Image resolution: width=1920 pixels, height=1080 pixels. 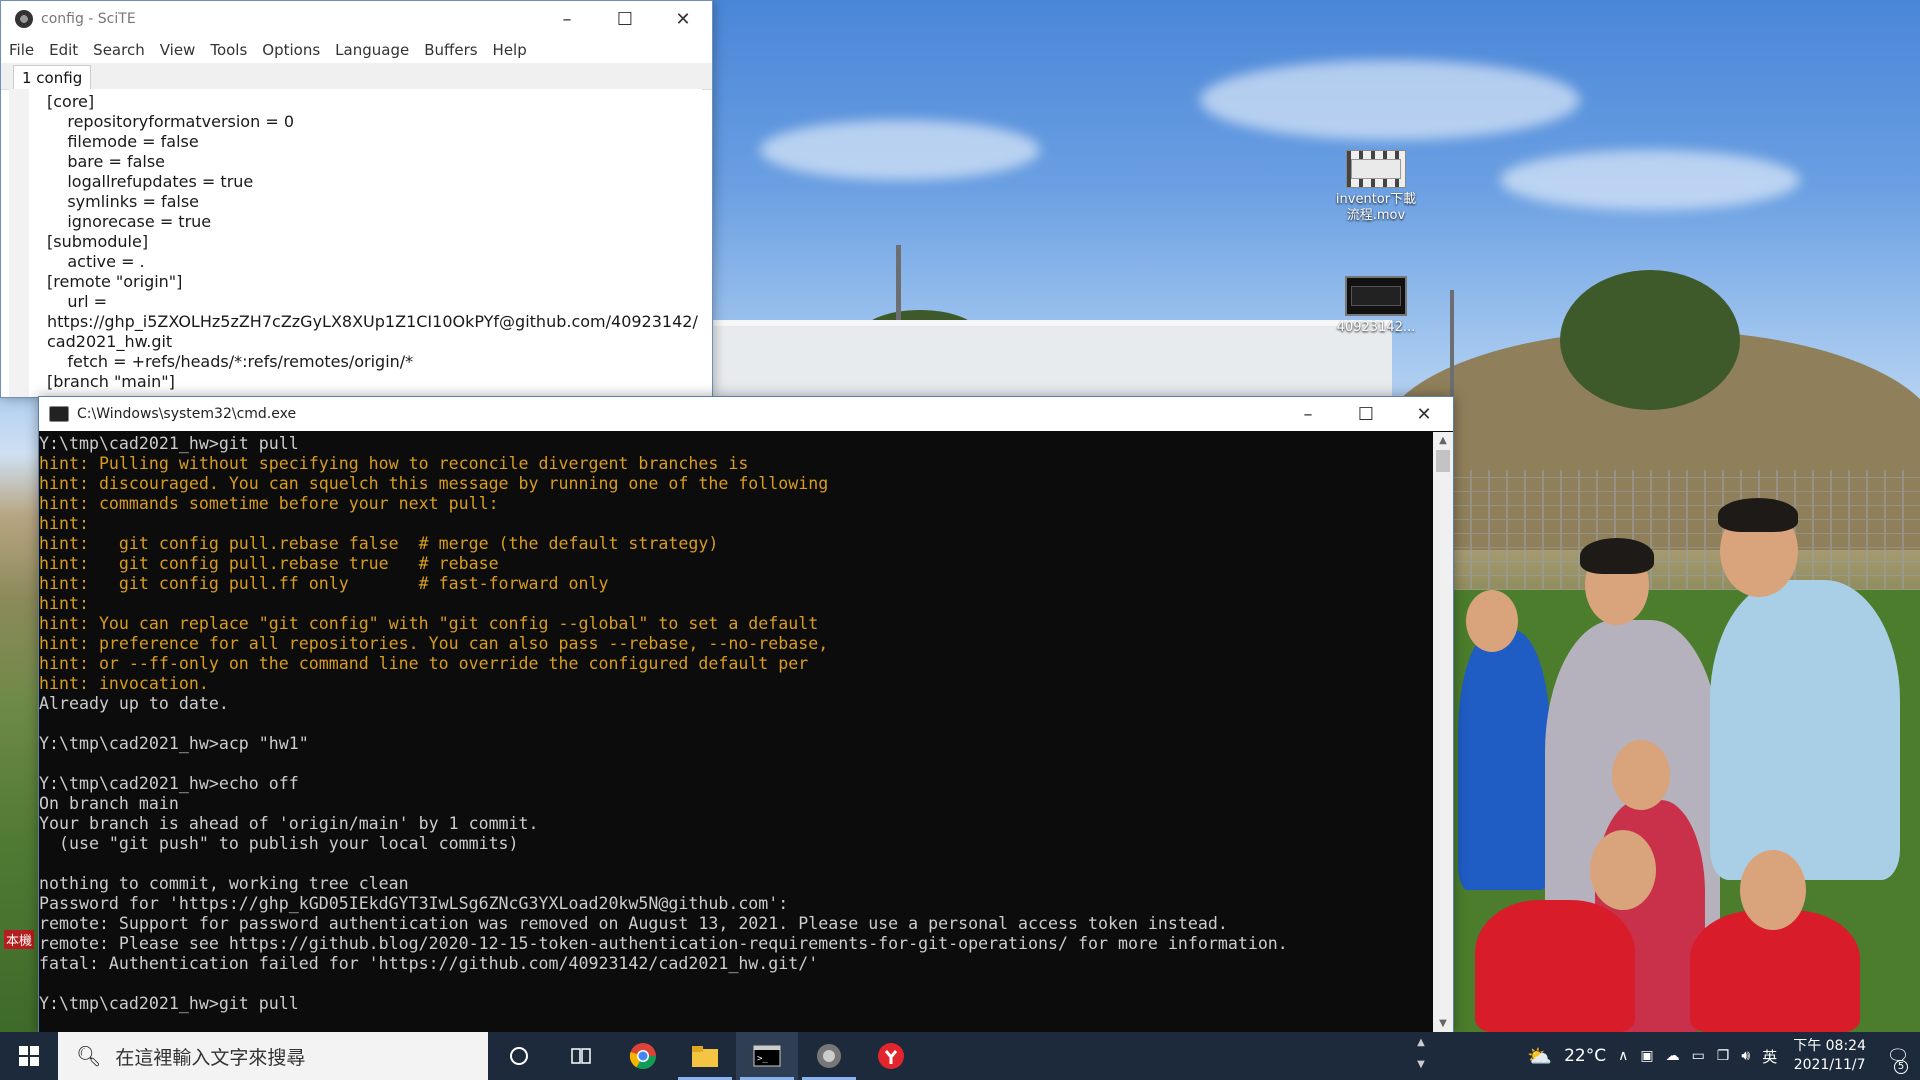 I want to click on desktop-icon-inventor-mov: inventor下載 流程.mov, so click(x=1376, y=187).